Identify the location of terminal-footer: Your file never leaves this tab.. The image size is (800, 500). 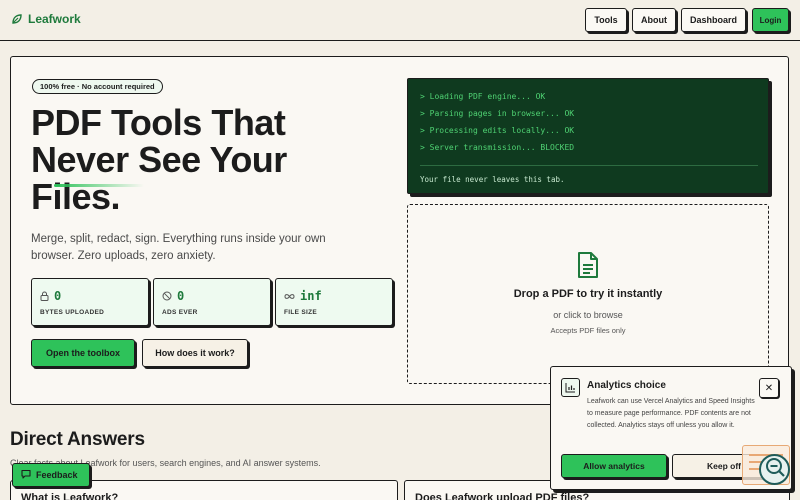
(492, 179).